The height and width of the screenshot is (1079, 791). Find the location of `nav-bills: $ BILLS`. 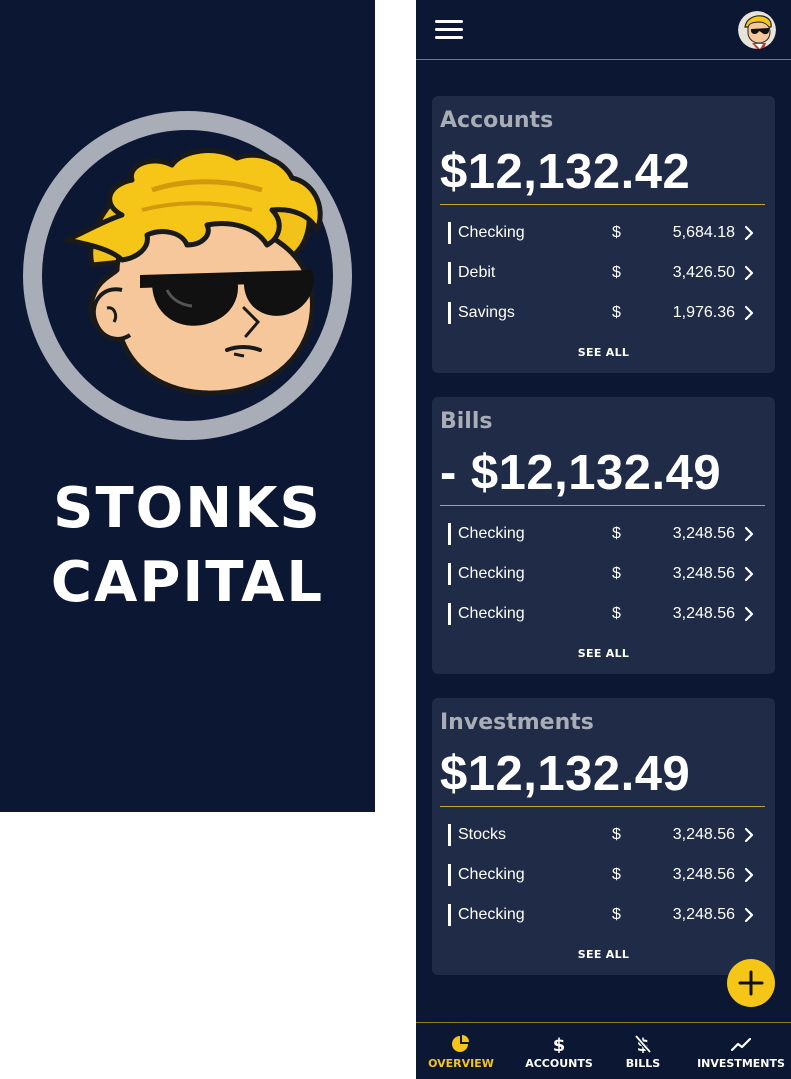

nav-bills: $ BILLS is located at coordinates (643, 1051).